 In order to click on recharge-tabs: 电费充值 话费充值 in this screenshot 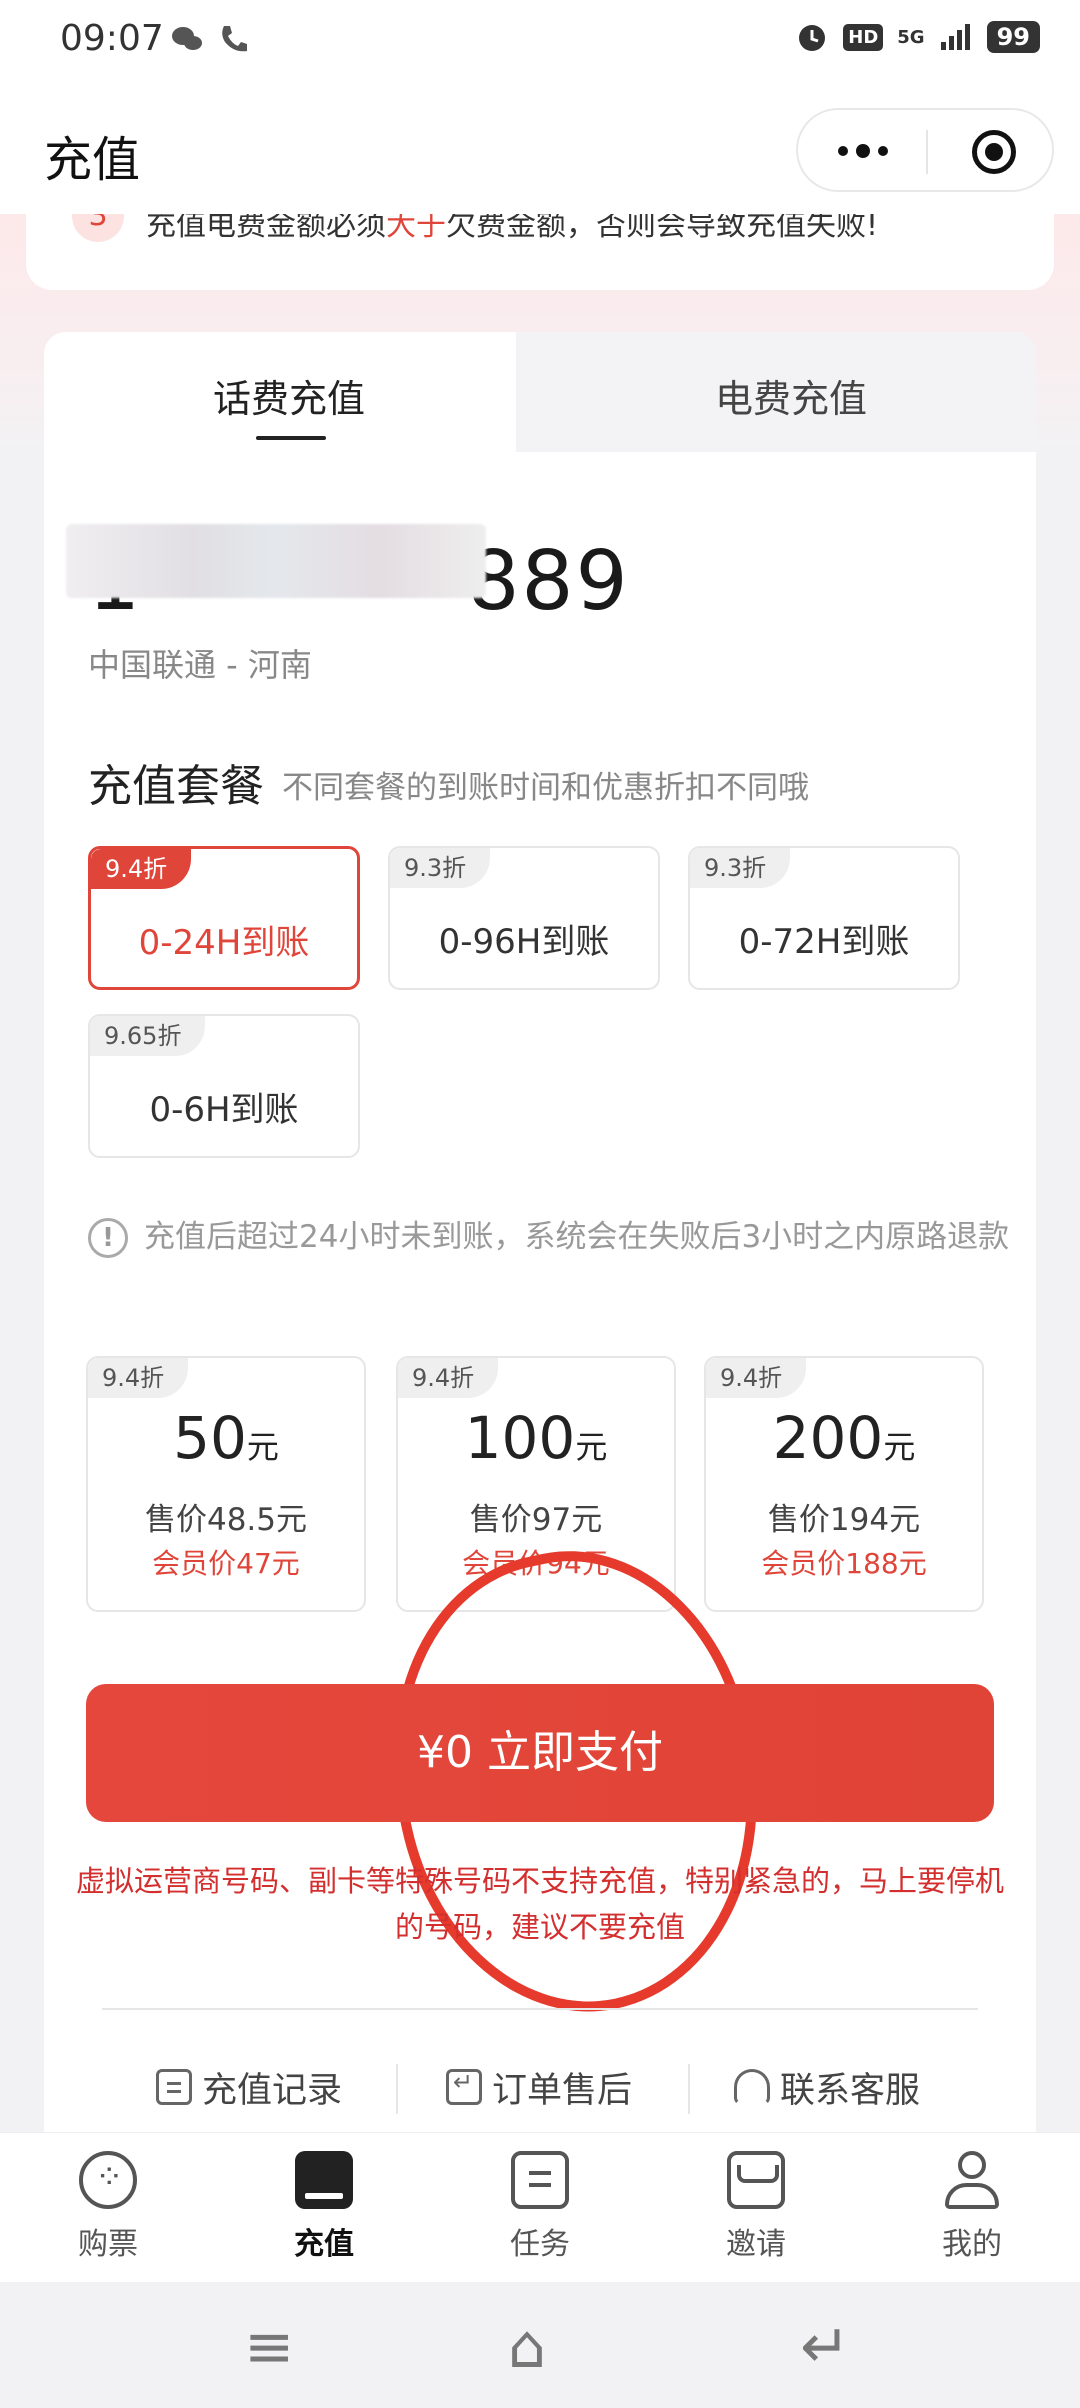, I will do `click(540, 392)`.